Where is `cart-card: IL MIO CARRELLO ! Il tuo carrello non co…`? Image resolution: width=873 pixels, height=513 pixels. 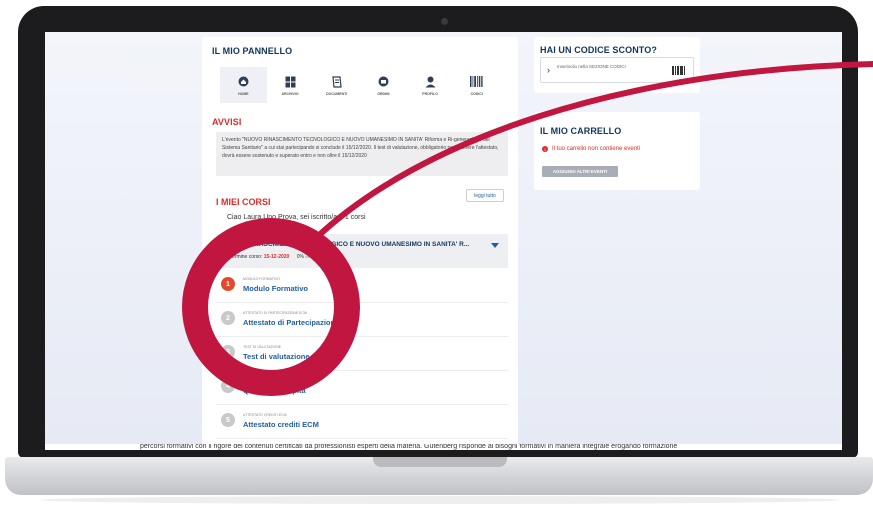
cart-card: IL MIO CARRELLO ! Il tuo carrello non co… is located at coordinates (617, 151).